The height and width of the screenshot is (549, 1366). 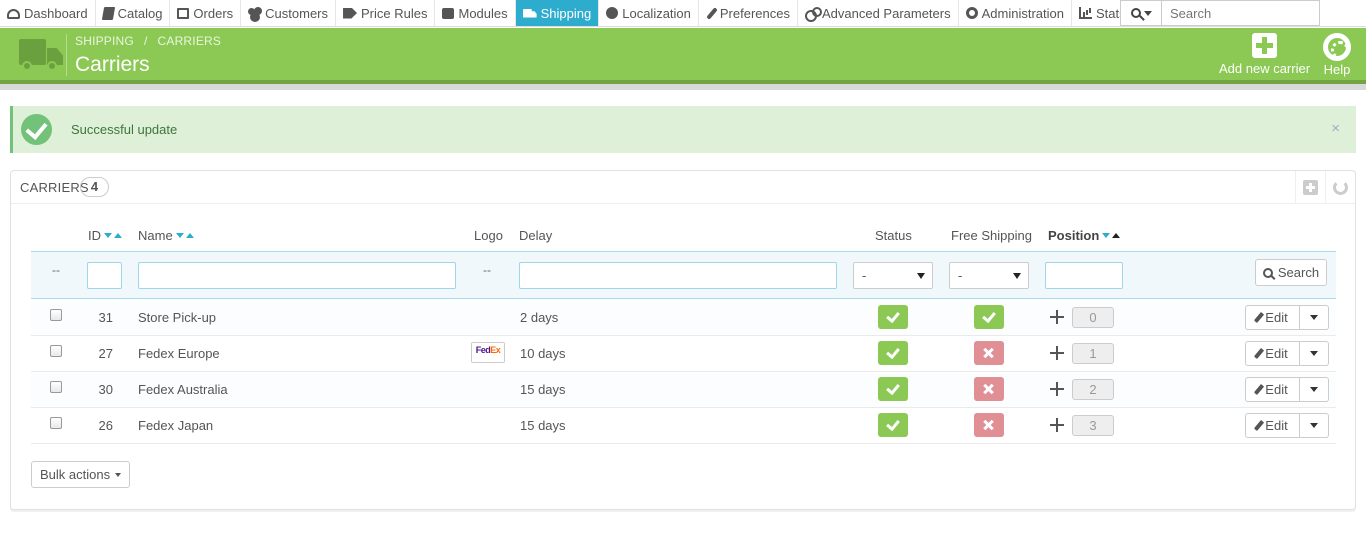 What do you see at coordinates (1310, 187) in the screenshot?
I see `add-carrier-toolbar-button` at bounding box center [1310, 187].